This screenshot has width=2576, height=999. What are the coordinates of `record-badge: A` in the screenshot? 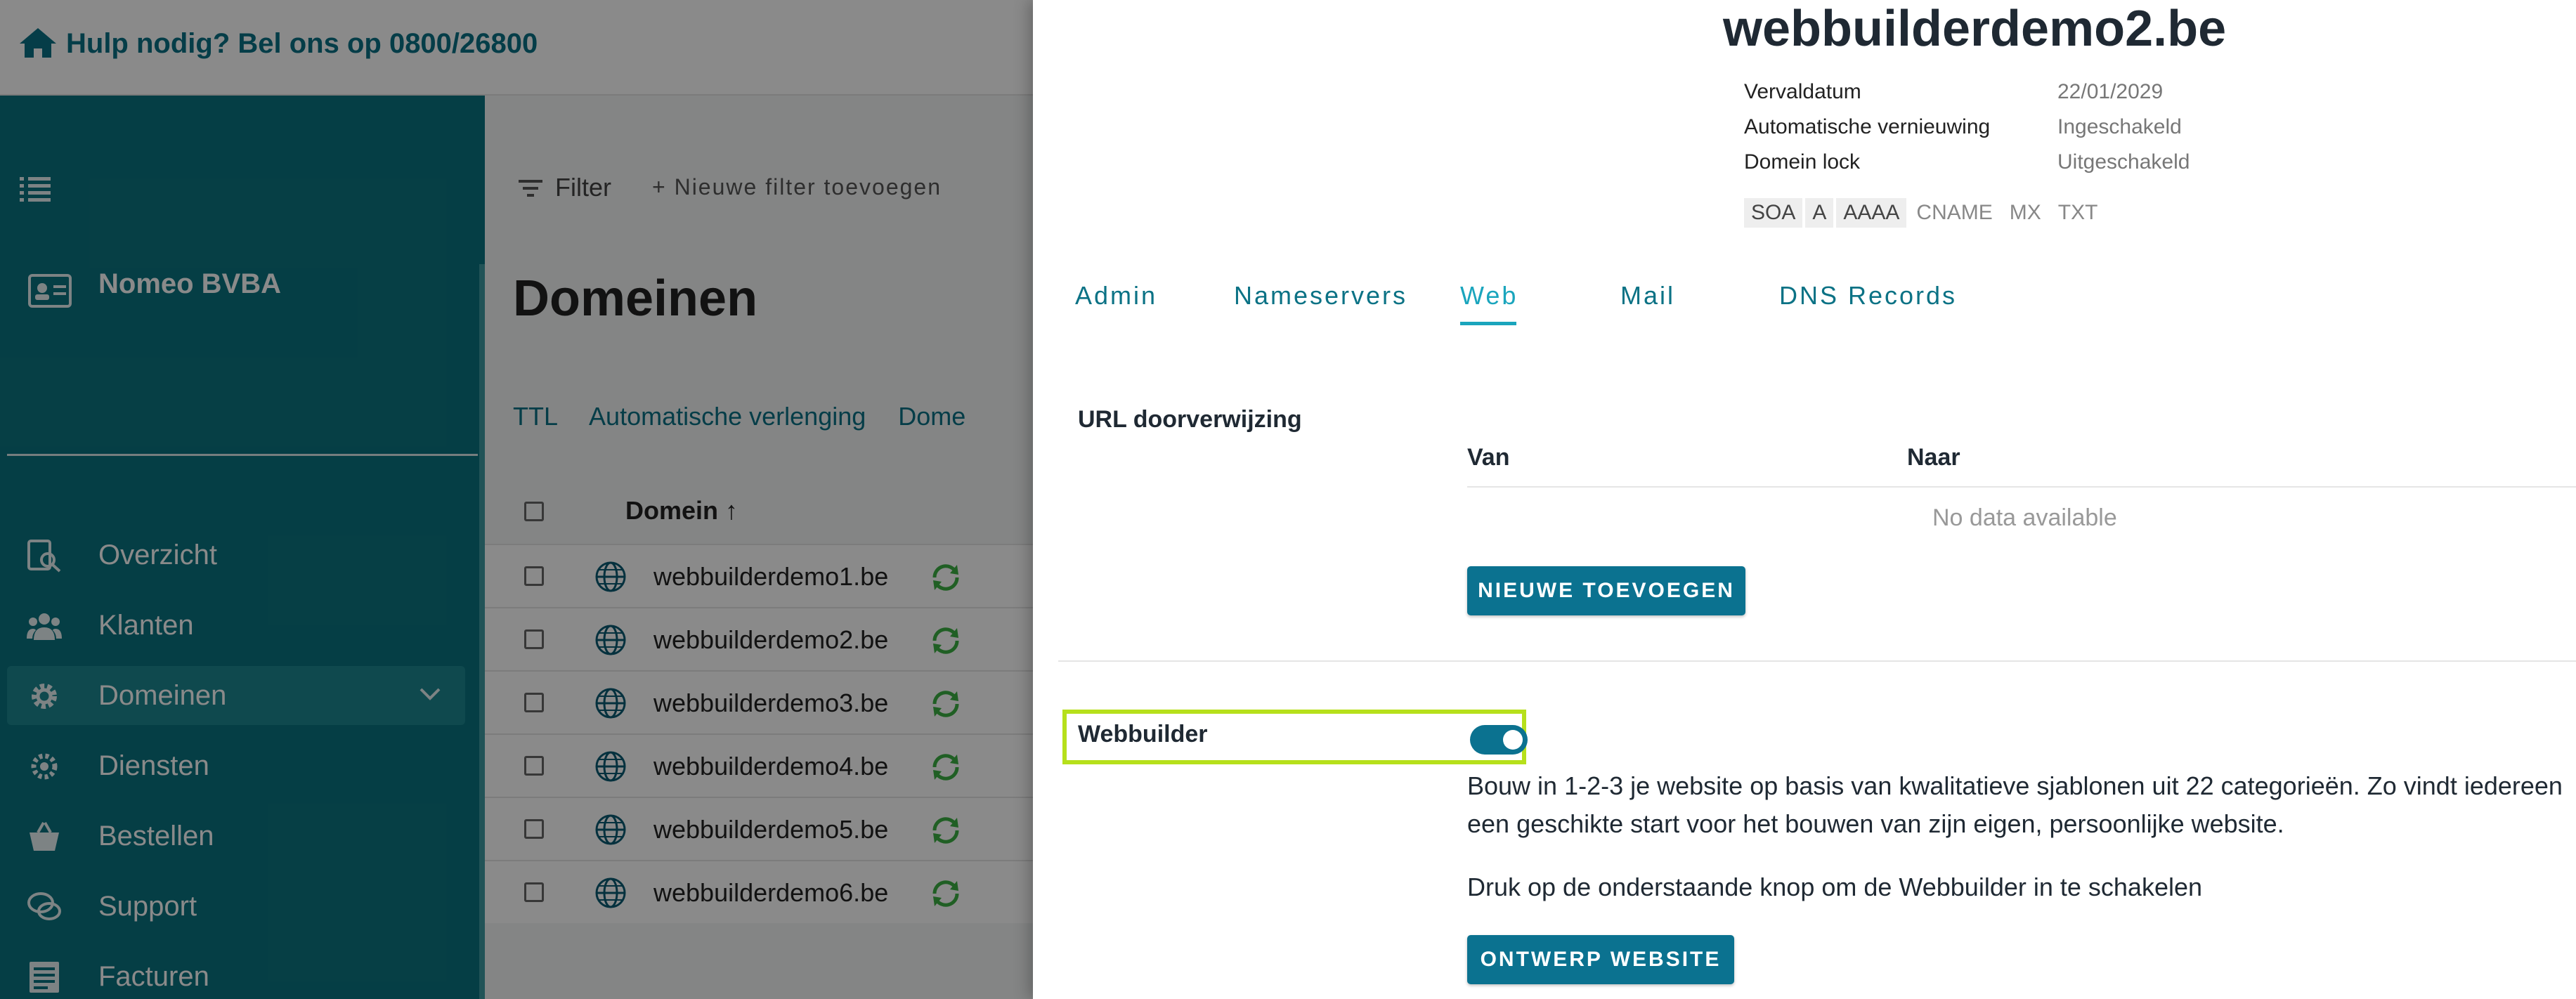 It's located at (1819, 213).